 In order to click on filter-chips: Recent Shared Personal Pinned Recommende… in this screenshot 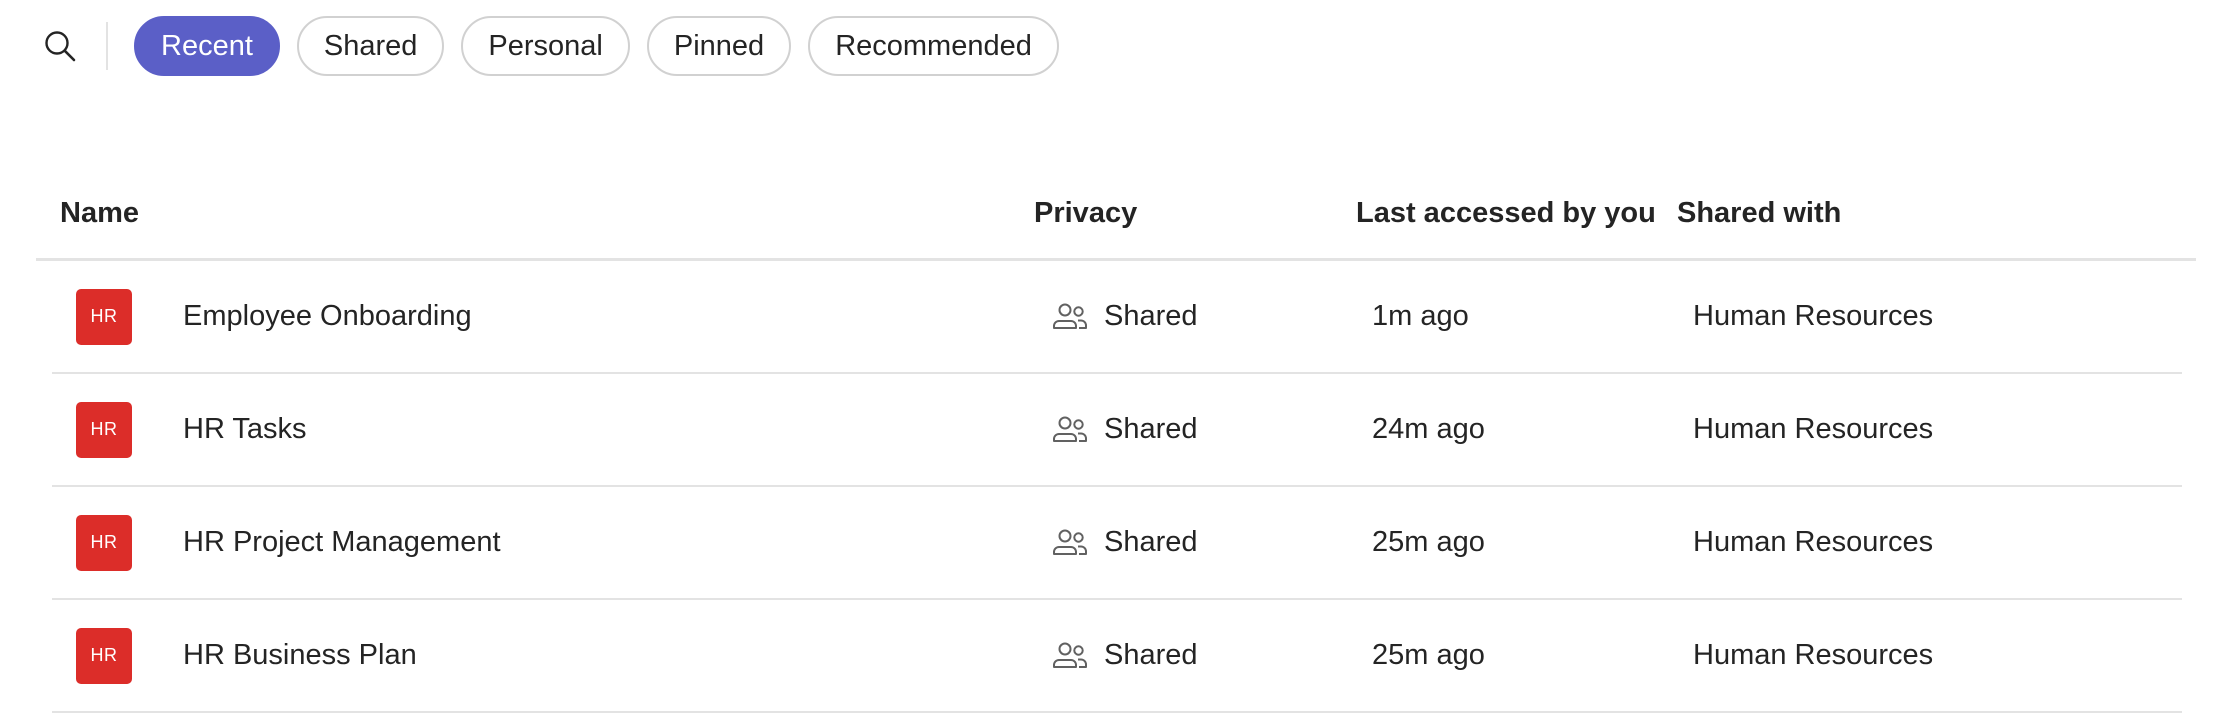, I will do `click(596, 46)`.